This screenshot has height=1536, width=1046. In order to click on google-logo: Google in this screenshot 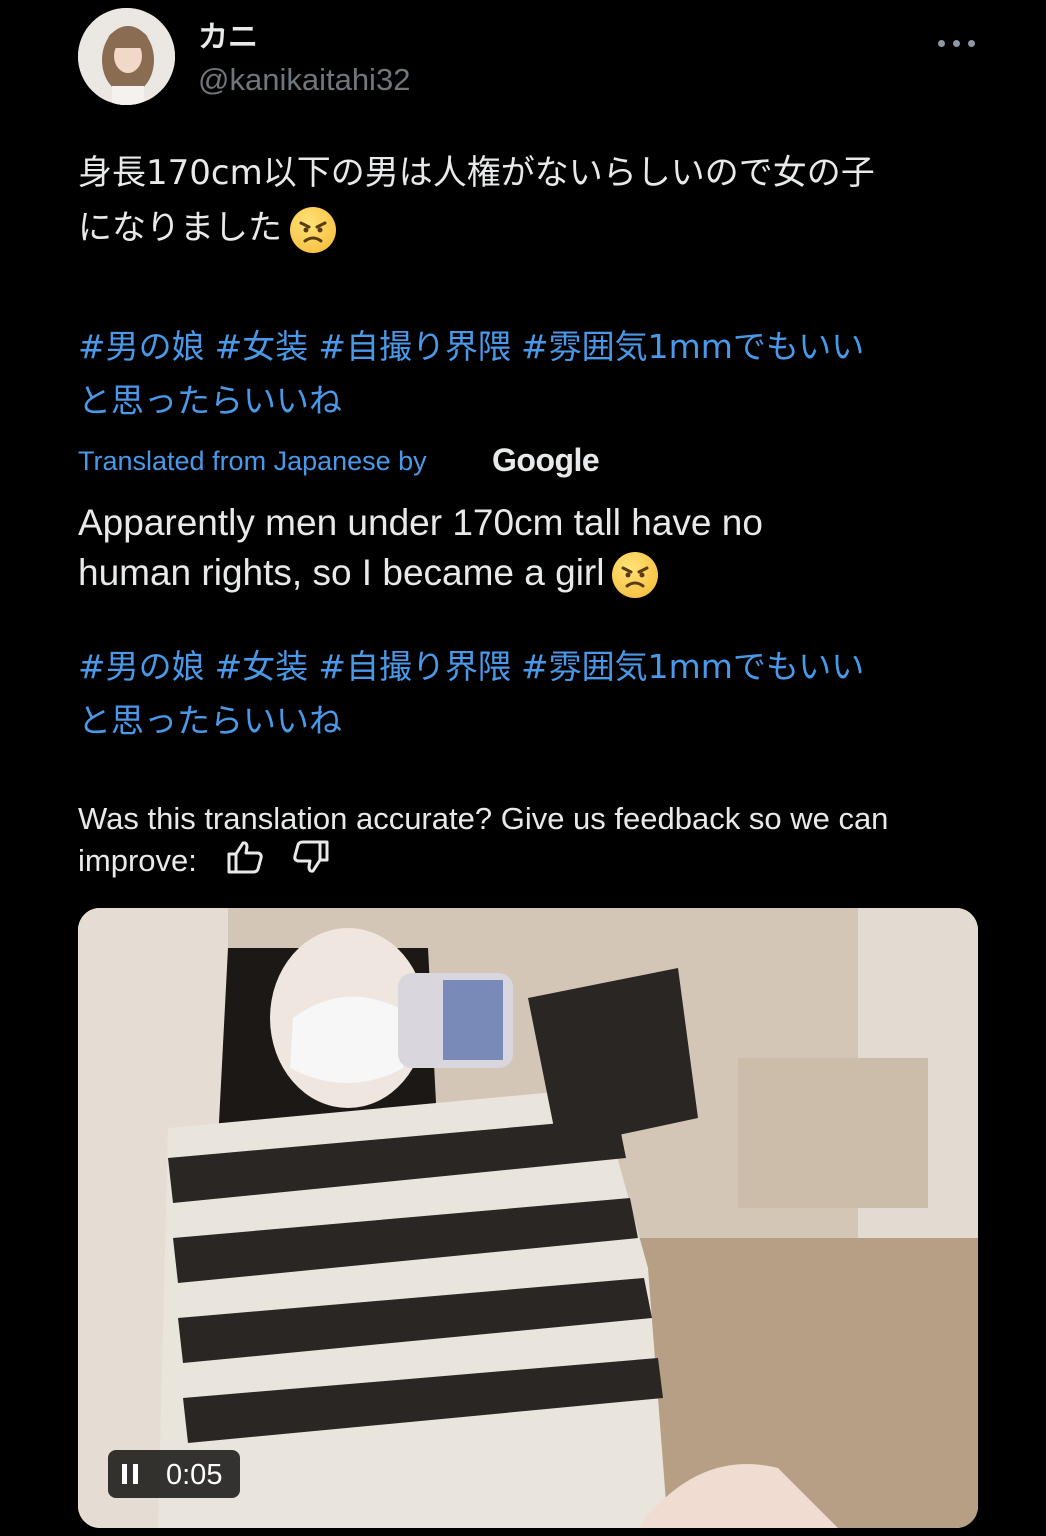, I will do `click(546, 460)`.